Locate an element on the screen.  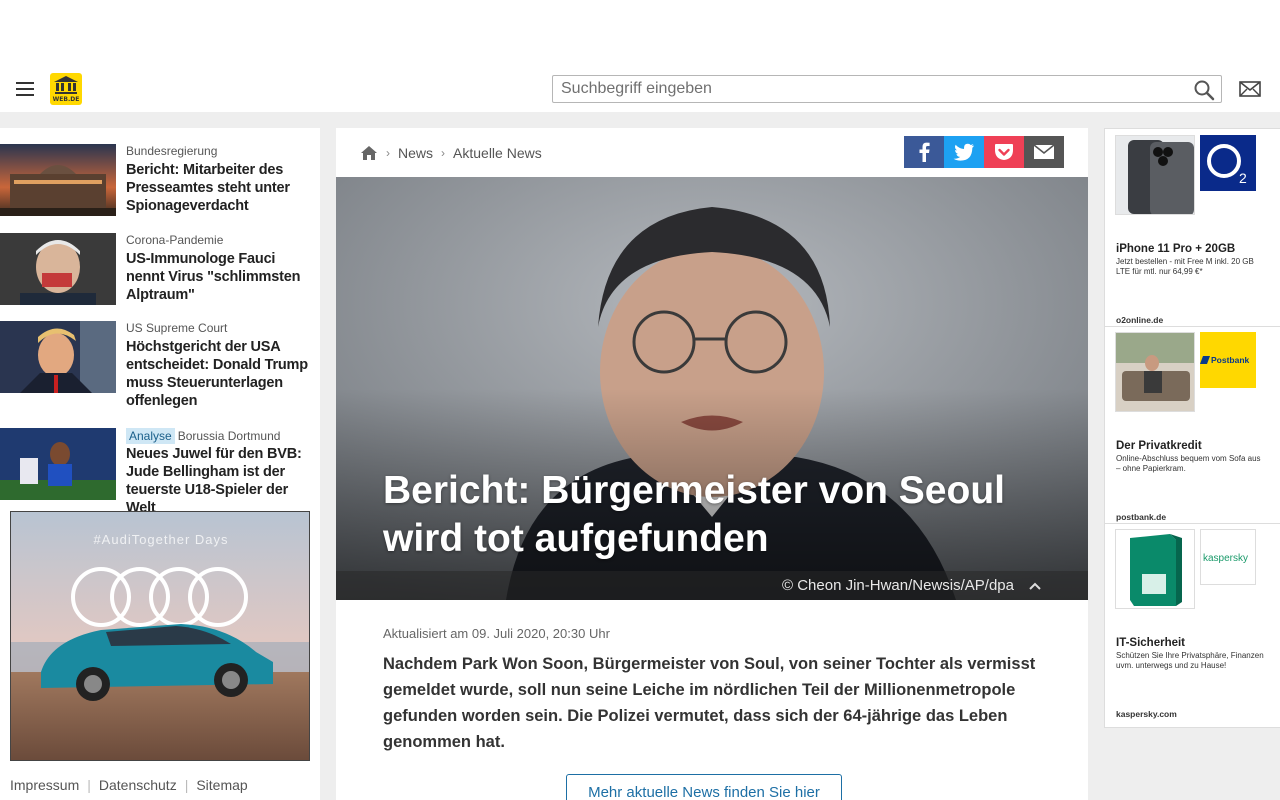
top-bar: WEB.DE is located at coordinates (640, 56).